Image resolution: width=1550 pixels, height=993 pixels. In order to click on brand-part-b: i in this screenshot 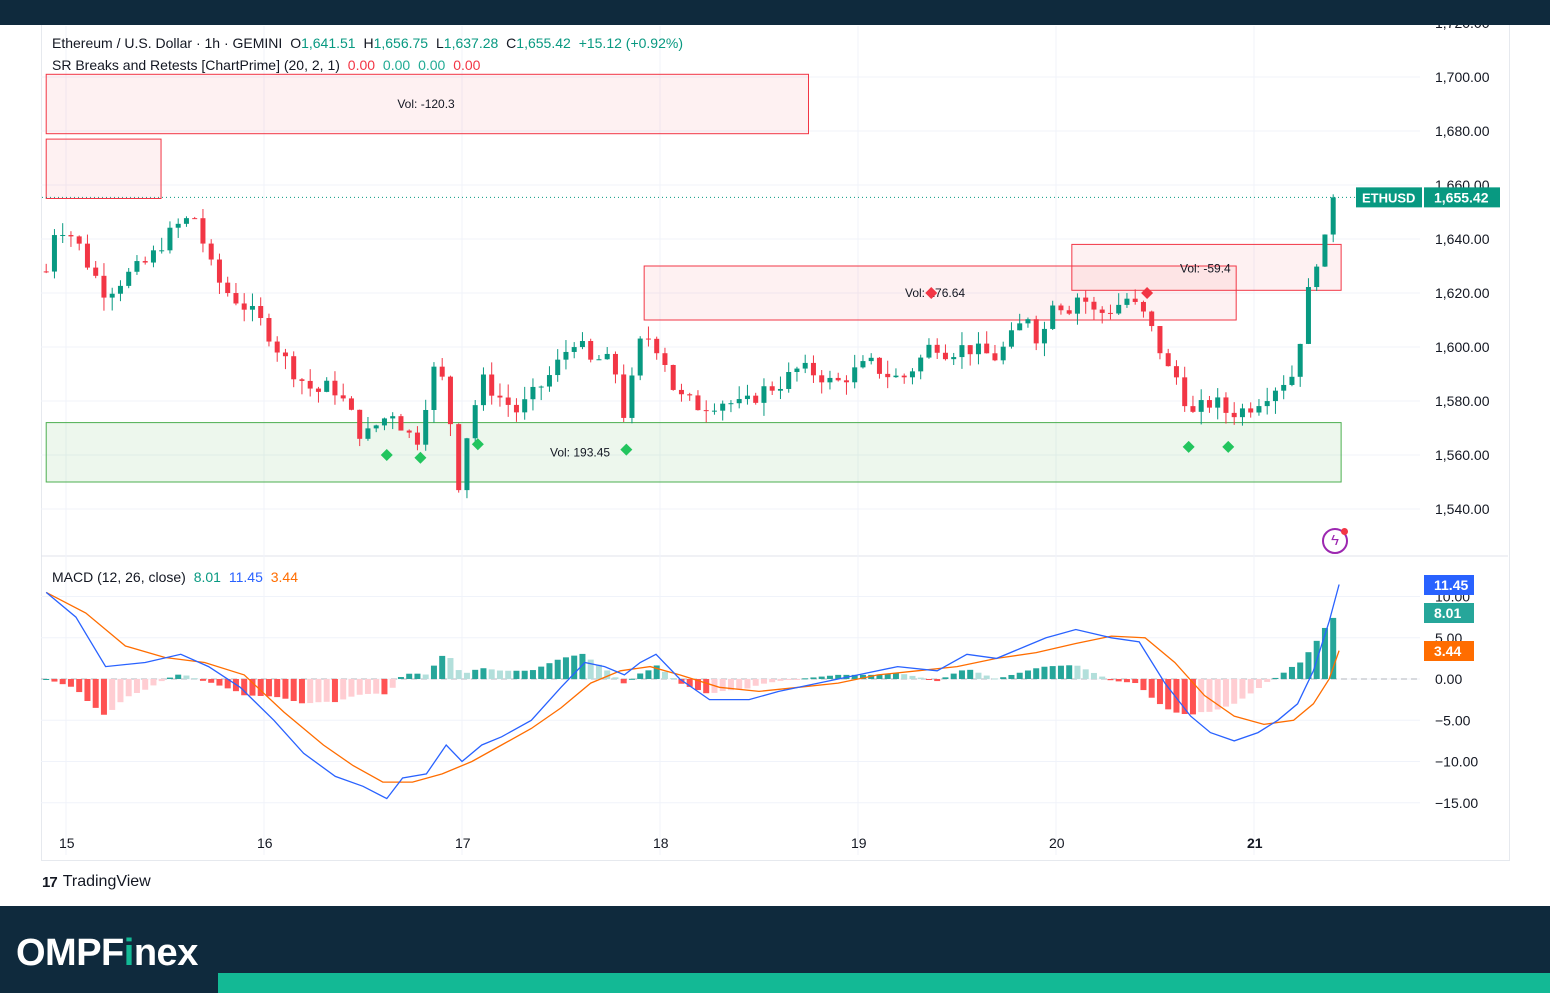, I will do `click(129, 953)`.